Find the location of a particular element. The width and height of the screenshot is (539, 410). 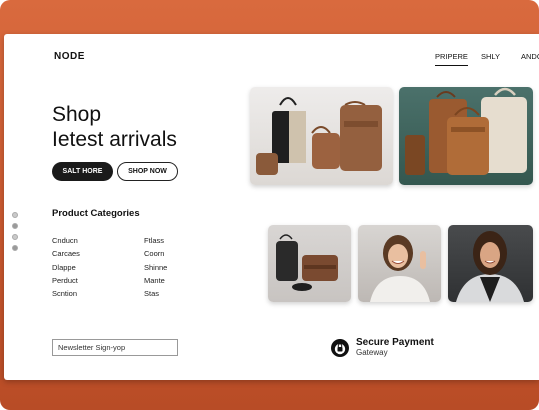

category-link: Perduct is located at coordinates (66, 282).